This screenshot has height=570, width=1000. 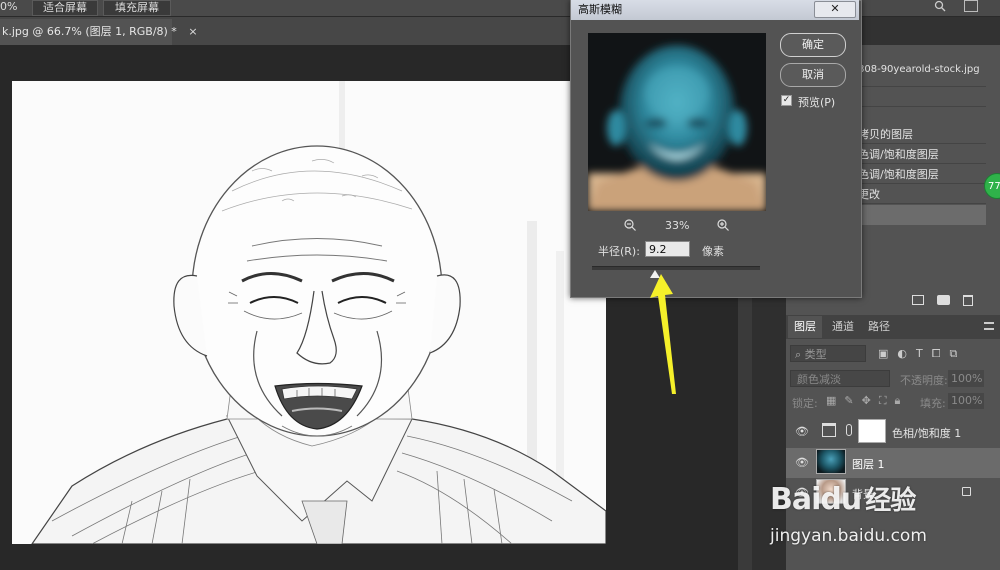 I want to click on zoom-in-icon, so click(x=723, y=225).